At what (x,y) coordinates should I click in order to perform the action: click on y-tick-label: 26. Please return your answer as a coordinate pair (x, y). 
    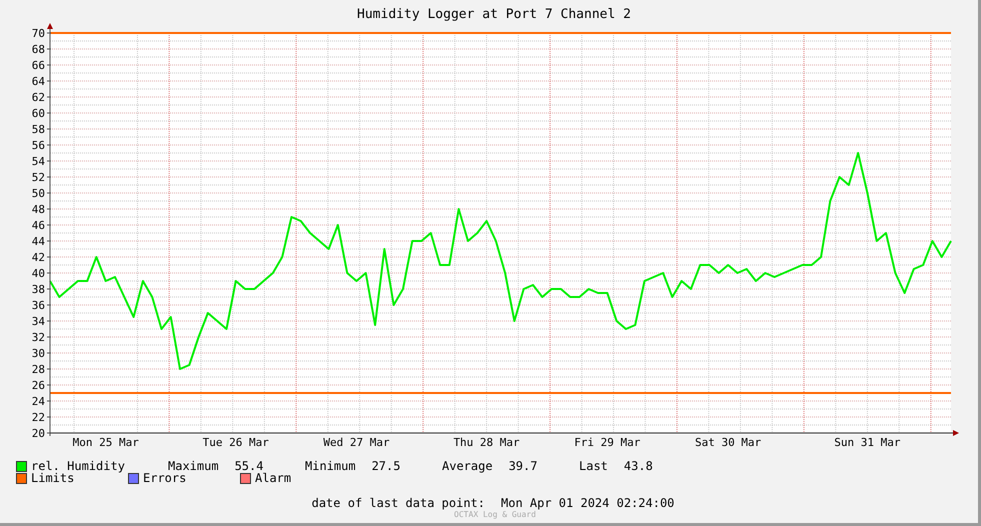
    Looking at the image, I should click on (38, 385).